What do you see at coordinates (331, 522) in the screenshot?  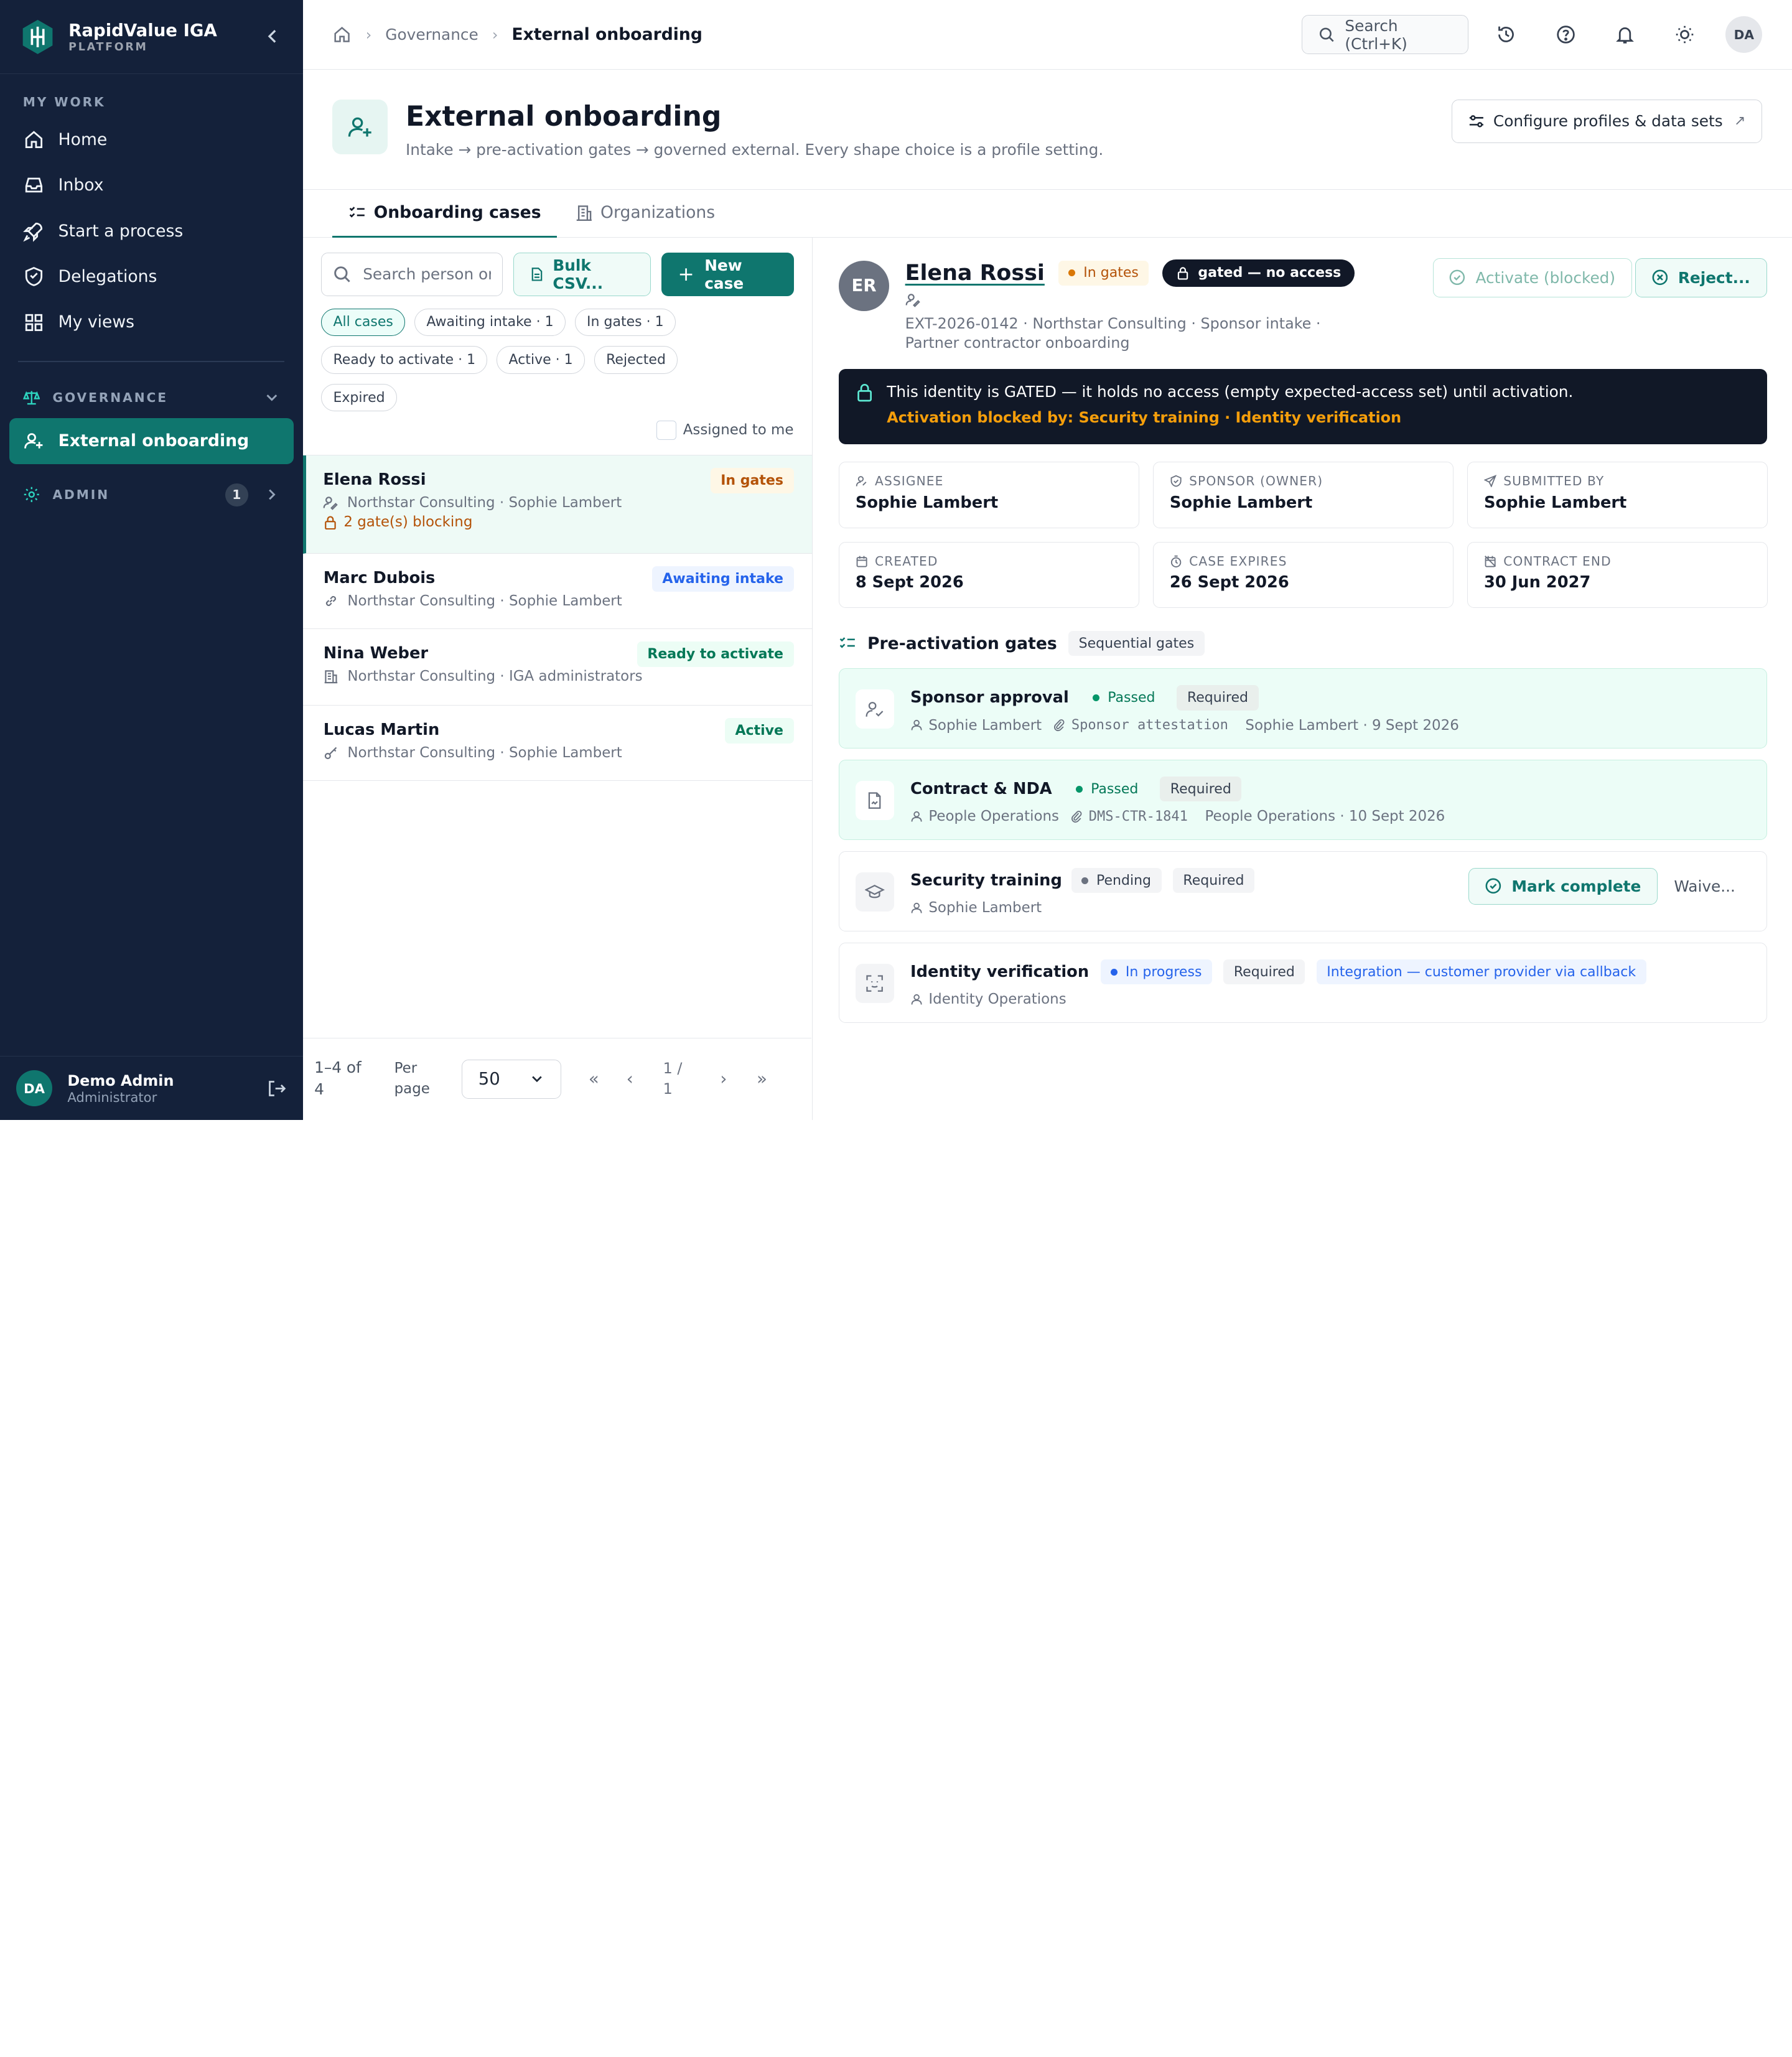 I see `lock-icon` at bounding box center [331, 522].